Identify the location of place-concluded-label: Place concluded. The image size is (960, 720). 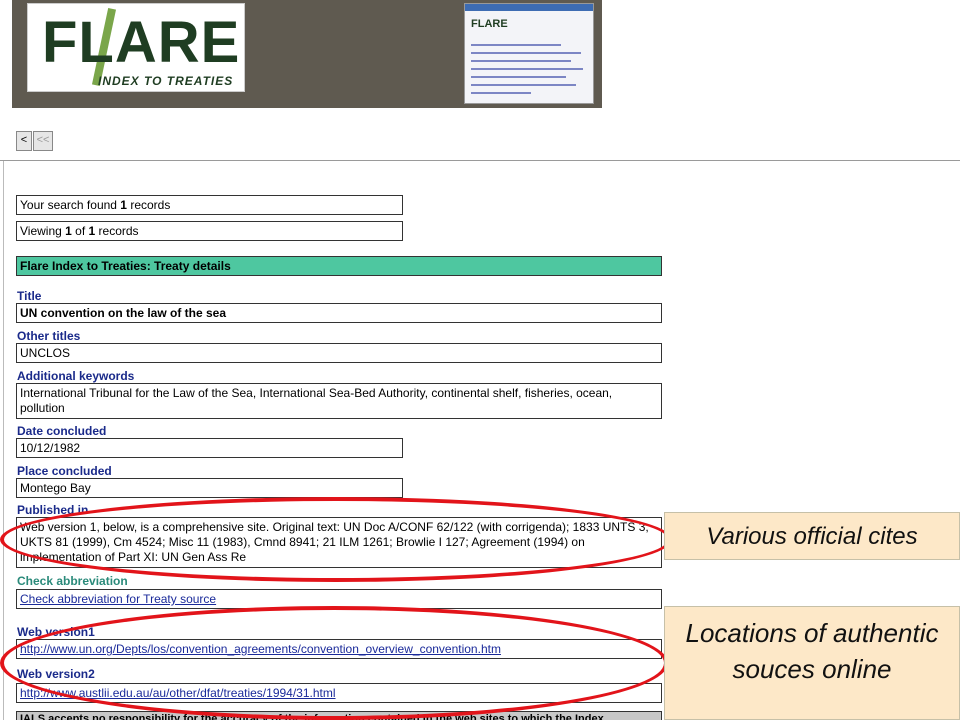
(64, 471).